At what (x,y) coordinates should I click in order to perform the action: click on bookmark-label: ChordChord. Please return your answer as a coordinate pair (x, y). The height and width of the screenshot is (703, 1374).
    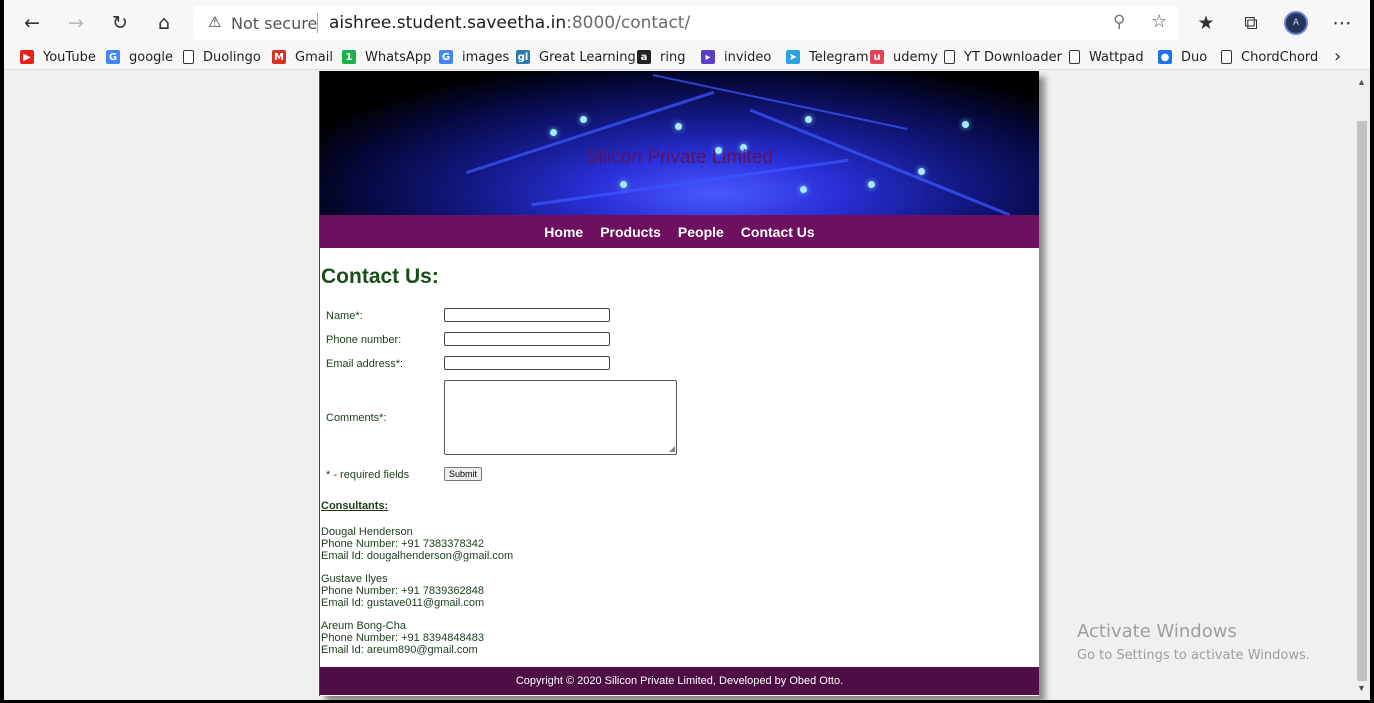
    Looking at the image, I should click on (1280, 57).